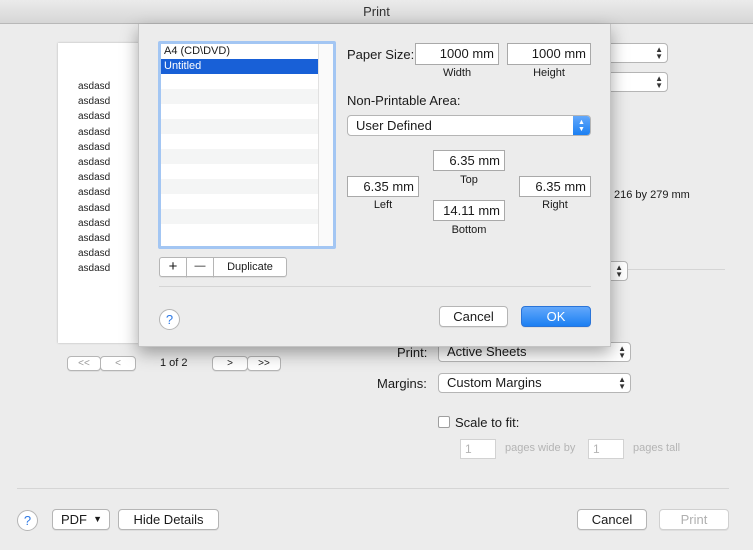 This screenshot has height=550, width=753. What do you see at coordinates (469, 180) in the screenshot?
I see `top-margin-label: Top` at bounding box center [469, 180].